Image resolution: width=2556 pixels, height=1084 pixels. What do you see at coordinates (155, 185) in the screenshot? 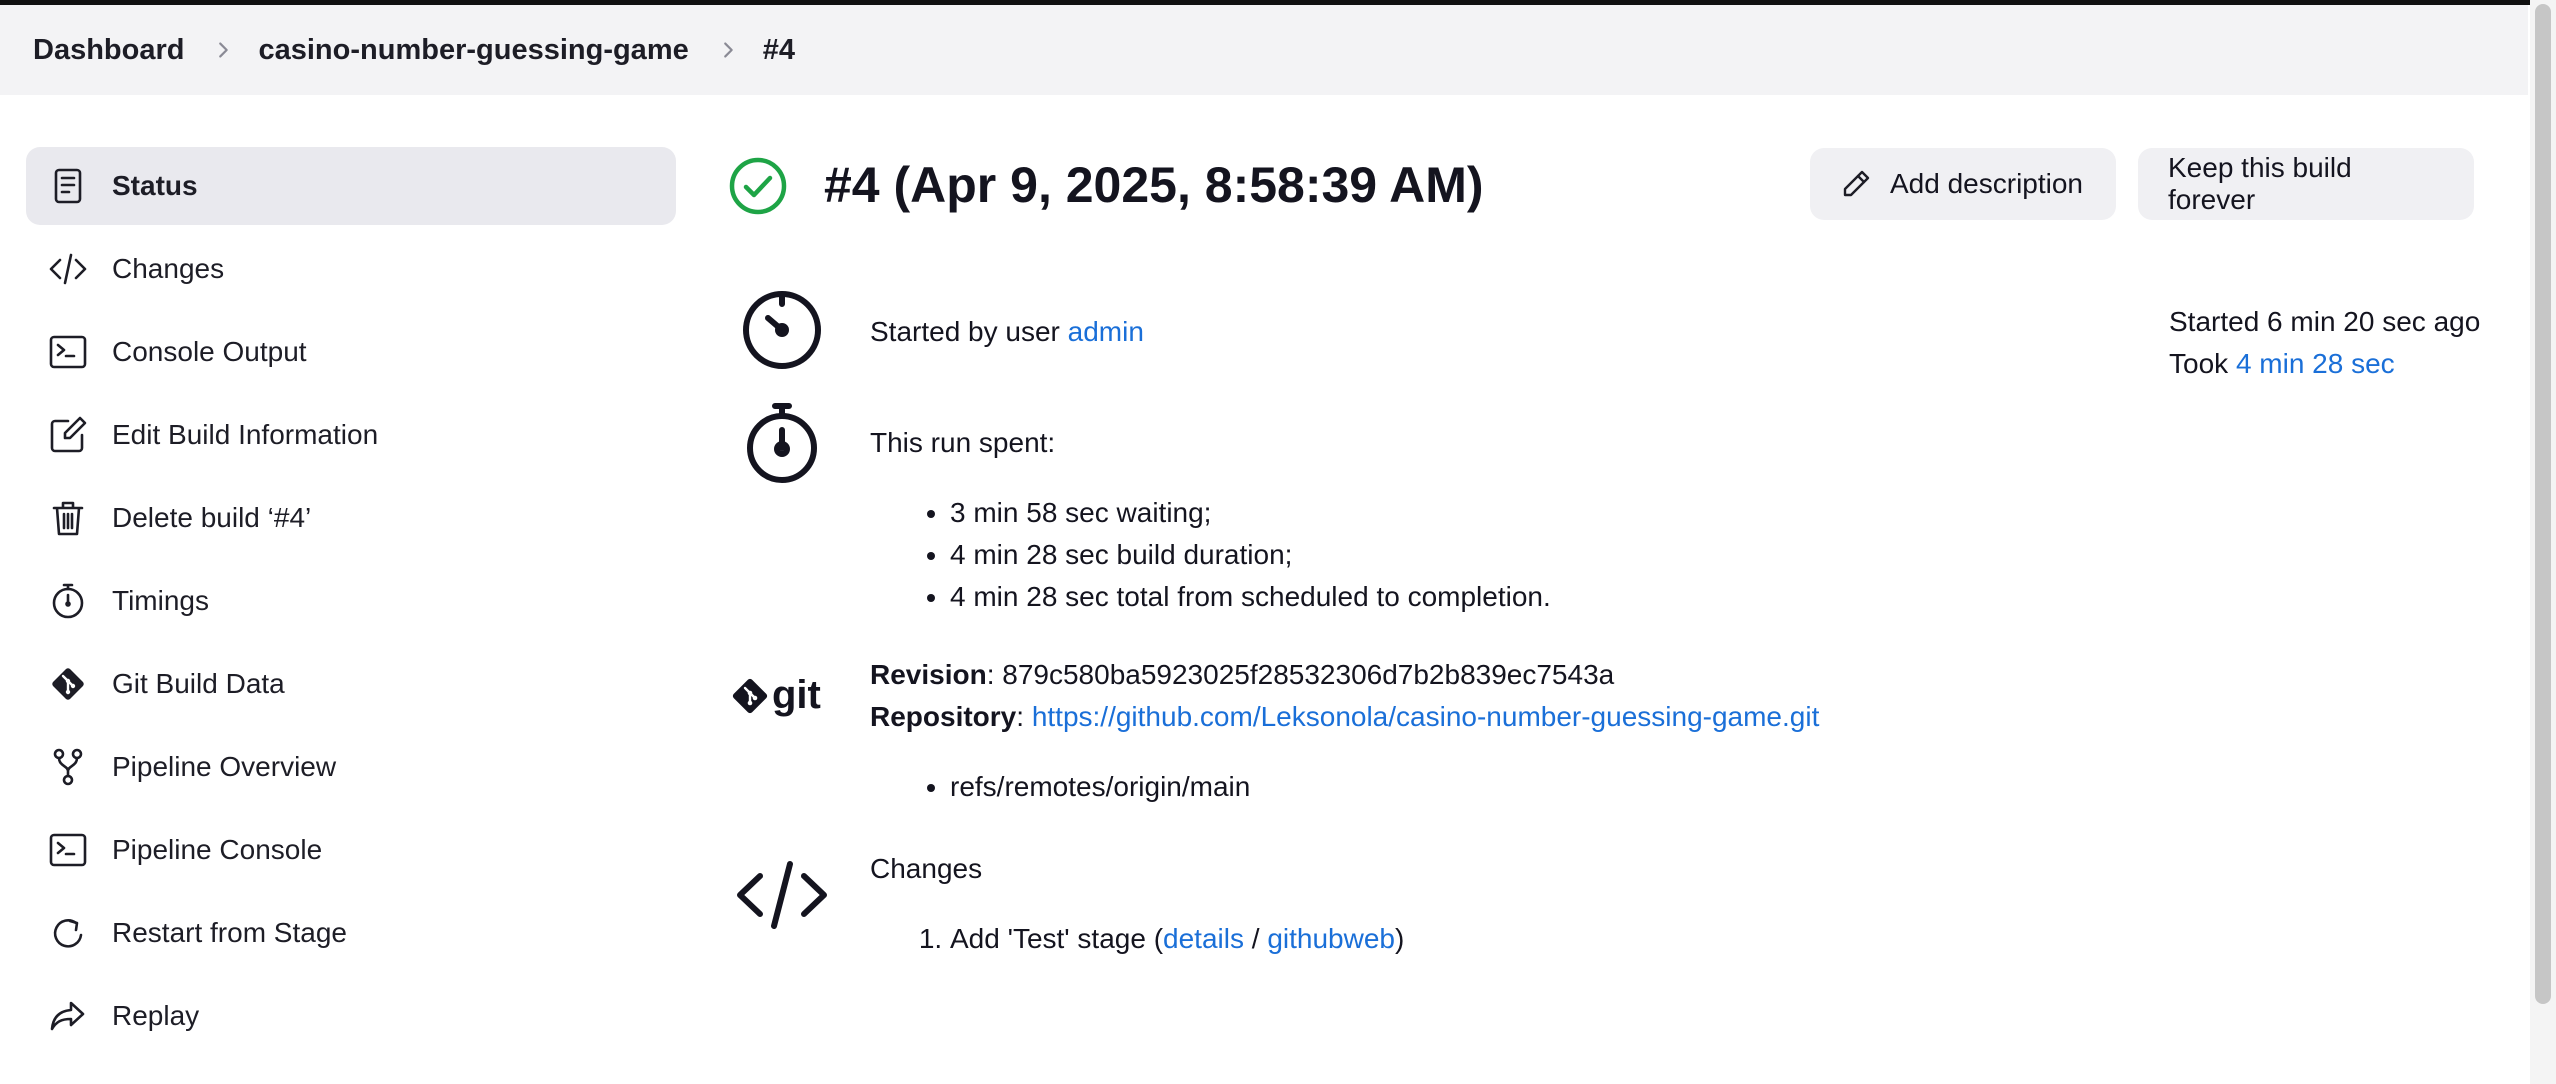
I see `sidebar-item-label: Status` at bounding box center [155, 185].